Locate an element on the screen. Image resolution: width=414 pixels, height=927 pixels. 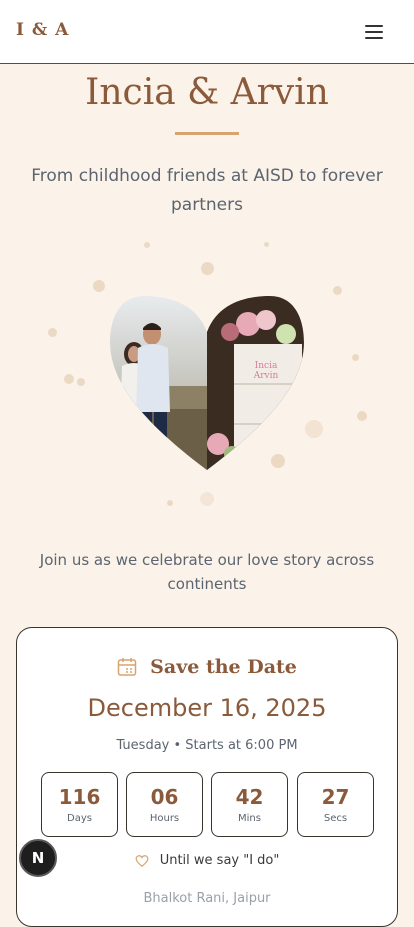
svg-text: Incia is located at coordinates (266, 366).